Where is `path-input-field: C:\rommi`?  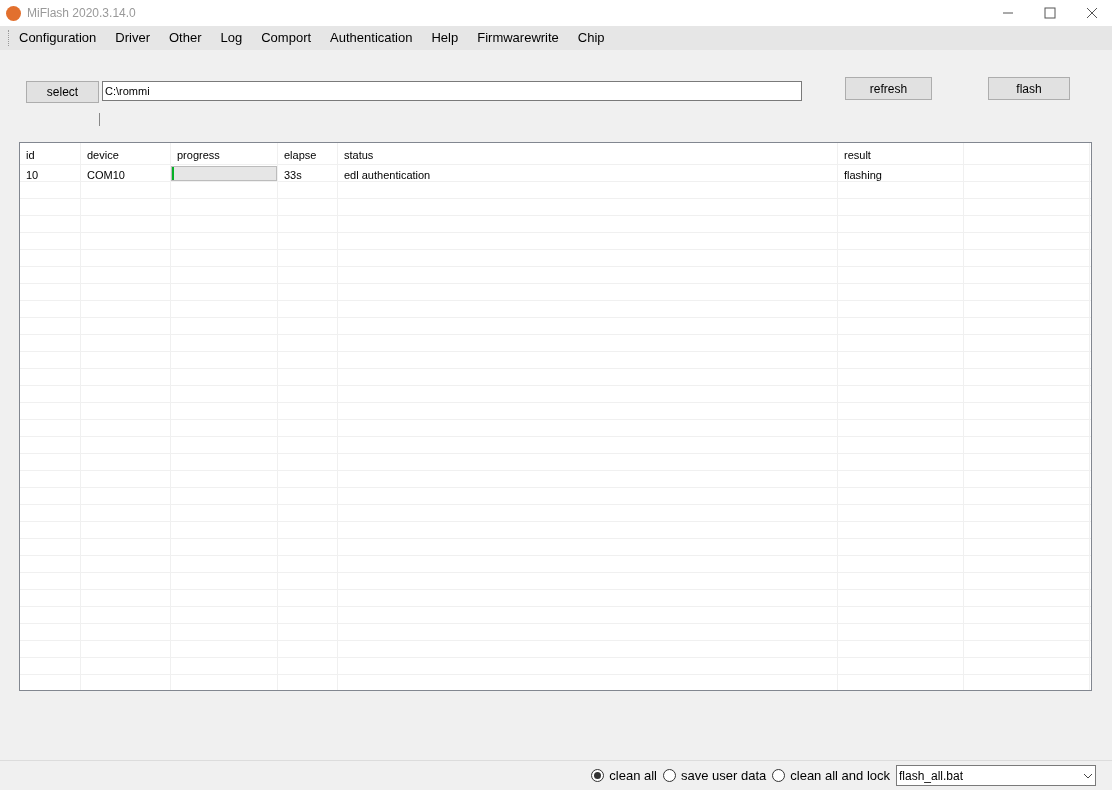
path-input-field: C:\rommi is located at coordinates (452, 91).